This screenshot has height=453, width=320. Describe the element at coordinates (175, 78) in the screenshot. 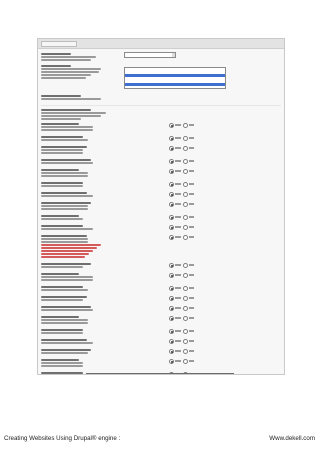

I see `role-listbox` at that location.